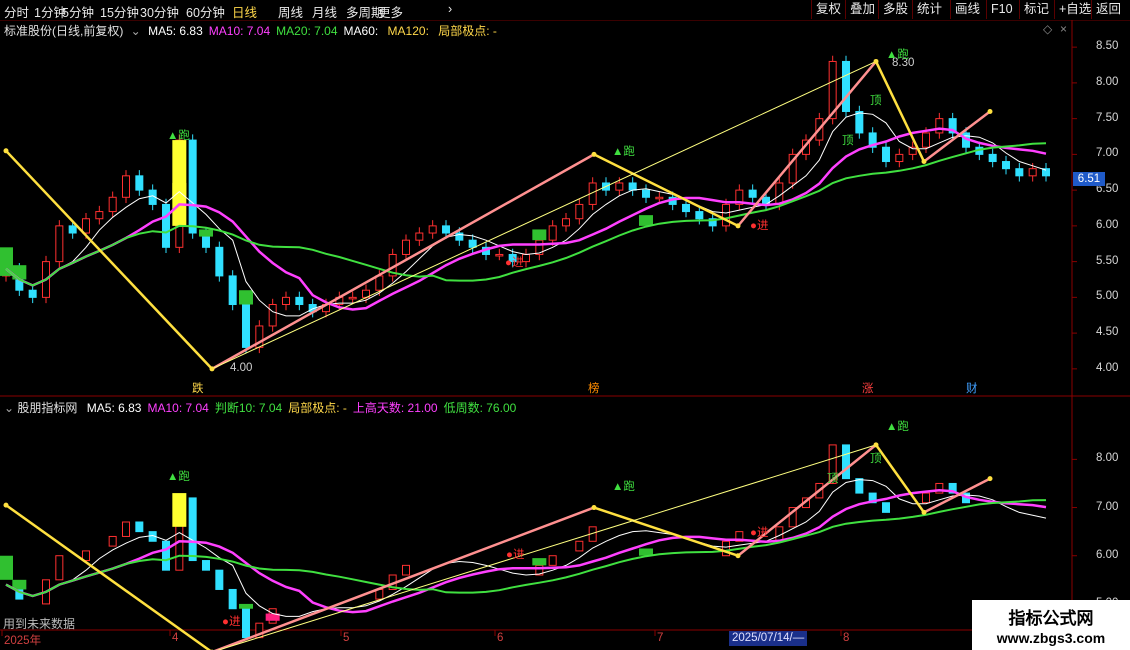 This screenshot has height=650, width=1130. I want to click on site-watermark: 指标公式网 www.zbgs3.com, so click(1051, 625).